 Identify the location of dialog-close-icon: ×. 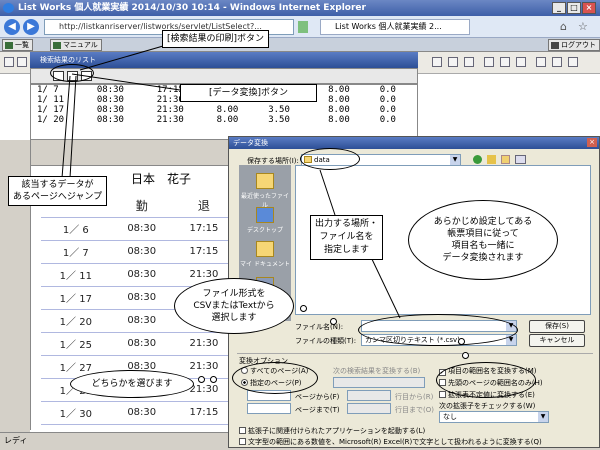
(592, 142).